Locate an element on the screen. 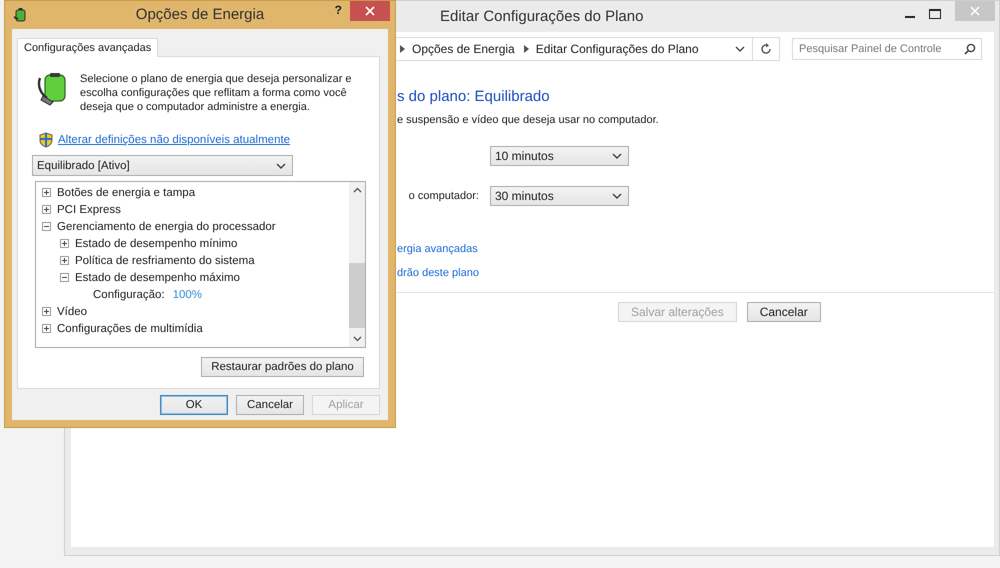 The width and height of the screenshot is (1000, 568). help-button: ? is located at coordinates (338, 10).